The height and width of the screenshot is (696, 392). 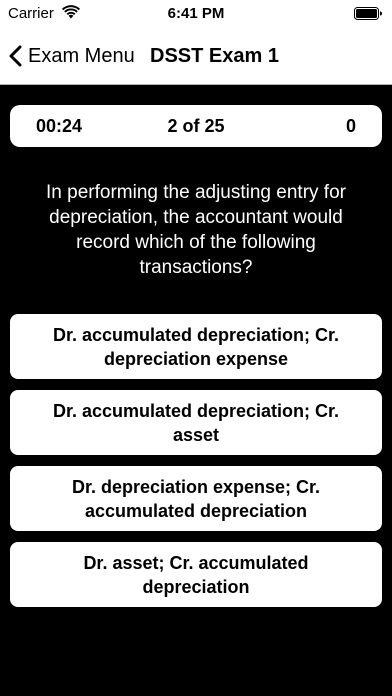 I want to click on back-button: Exam Menu, so click(x=71, y=56).